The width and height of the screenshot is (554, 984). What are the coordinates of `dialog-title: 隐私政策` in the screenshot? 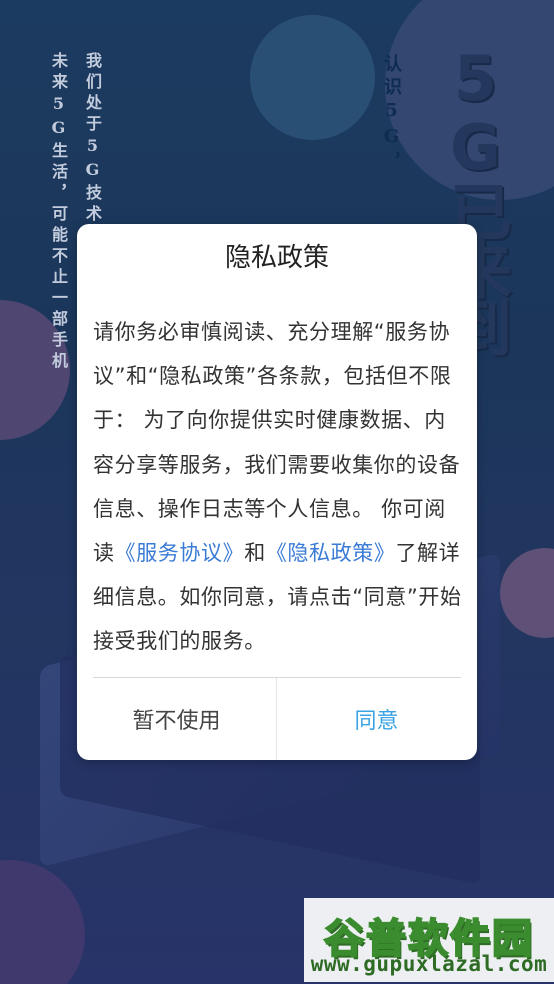 It's located at (276, 258).